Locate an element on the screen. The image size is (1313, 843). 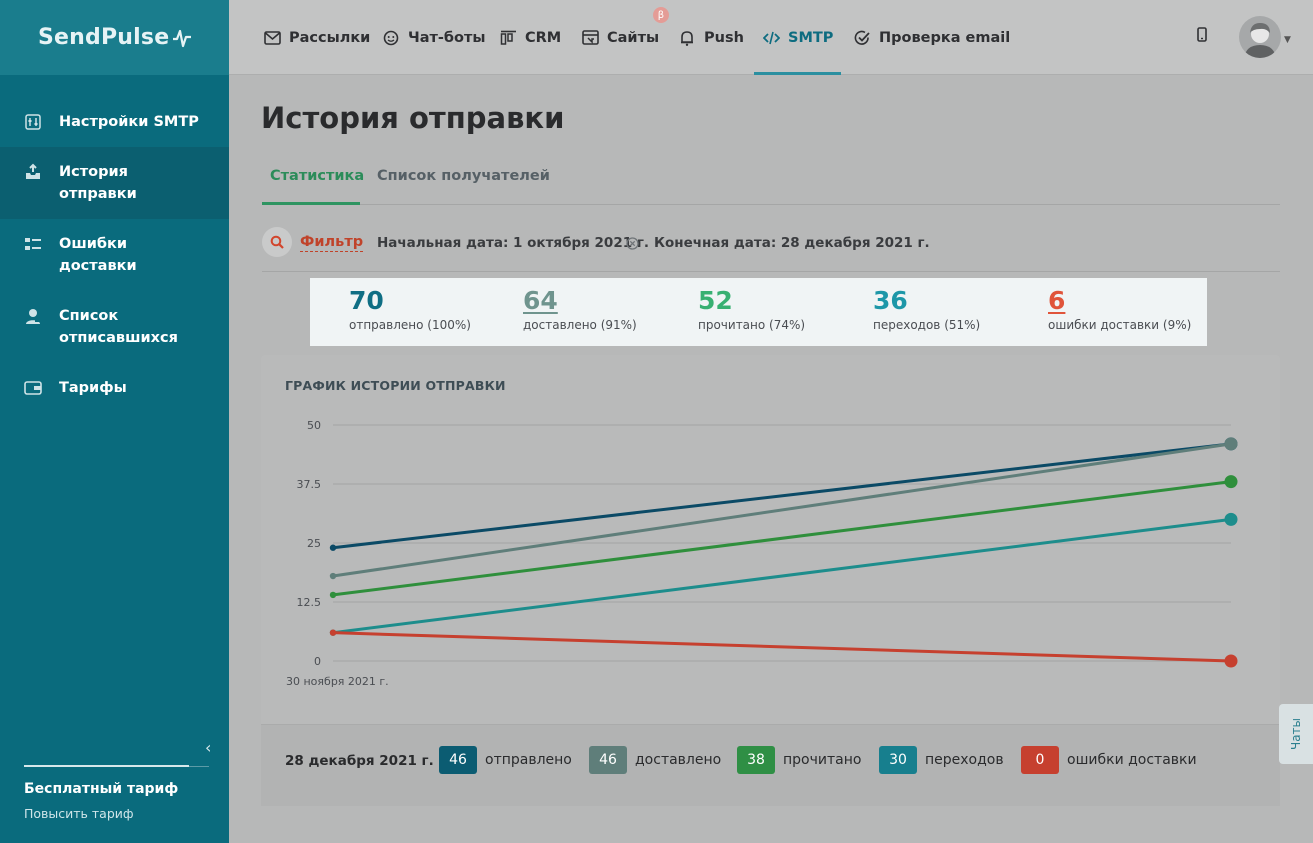
stat-label: прочитано (74%) is located at coordinates (752, 325).